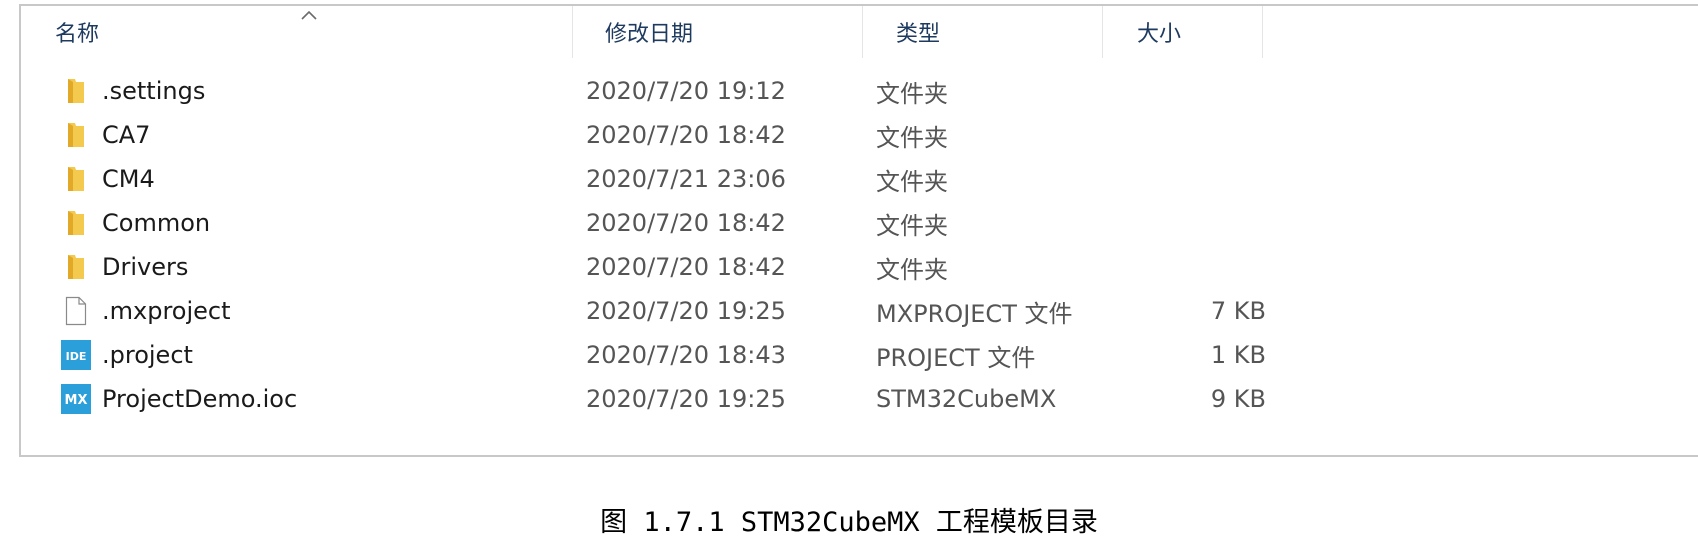 This screenshot has height=545, width=1698. What do you see at coordinates (718, 32) in the screenshot?
I see `column-header-date: 修改日期` at bounding box center [718, 32].